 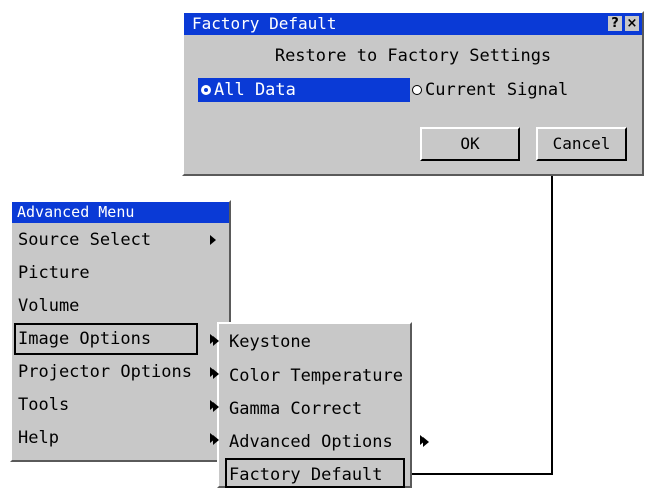 What do you see at coordinates (38, 438) in the screenshot?
I see `menu-item-label: Help` at bounding box center [38, 438].